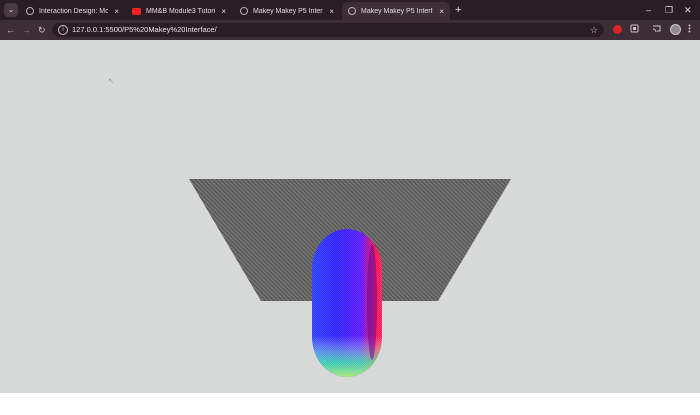 This screenshot has width=700, height=415. I want to click on new-tab-button: +, so click(458, 10).